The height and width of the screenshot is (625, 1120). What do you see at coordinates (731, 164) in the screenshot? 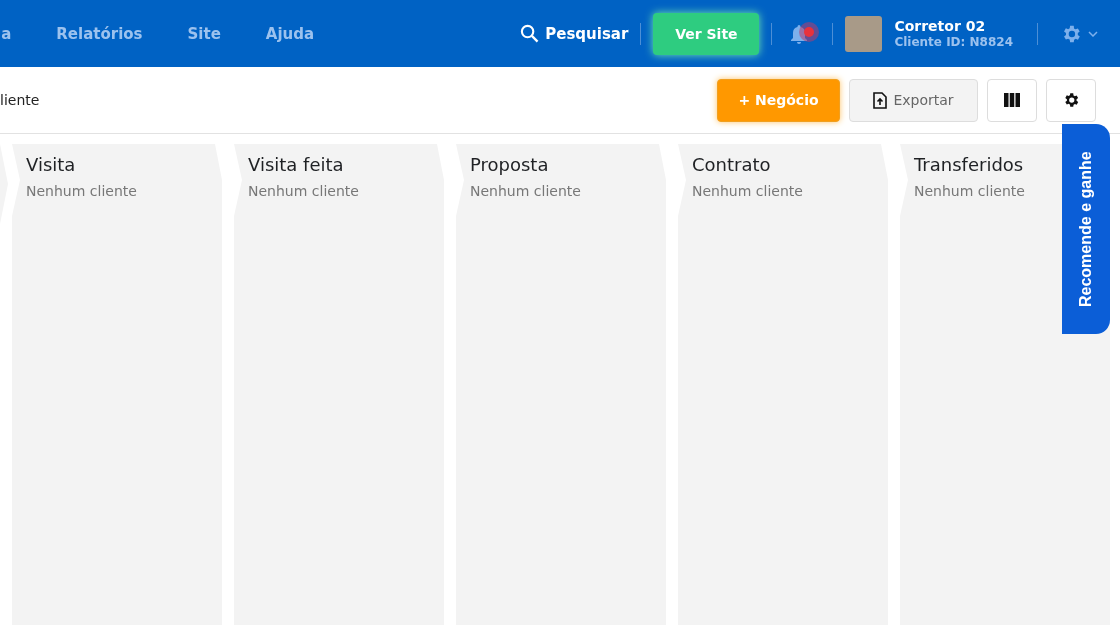
I see `stage-title: Contrato` at bounding box center [731, 164].